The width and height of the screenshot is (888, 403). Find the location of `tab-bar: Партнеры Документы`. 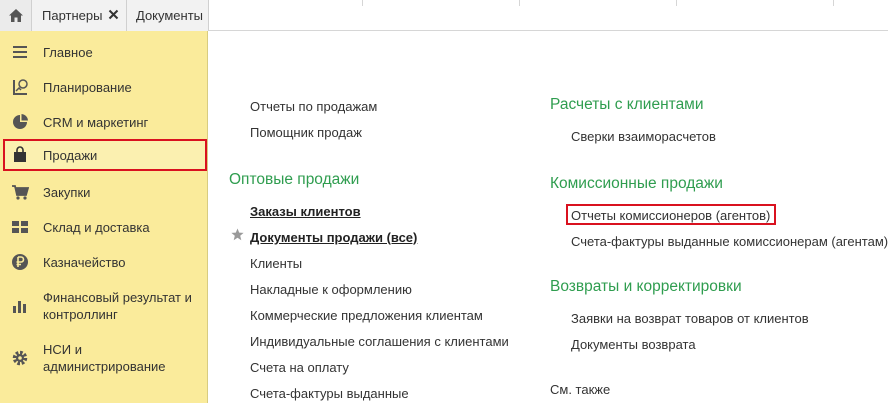

tab-bar: Партнеры Документы is located at coordinates (444, 15).